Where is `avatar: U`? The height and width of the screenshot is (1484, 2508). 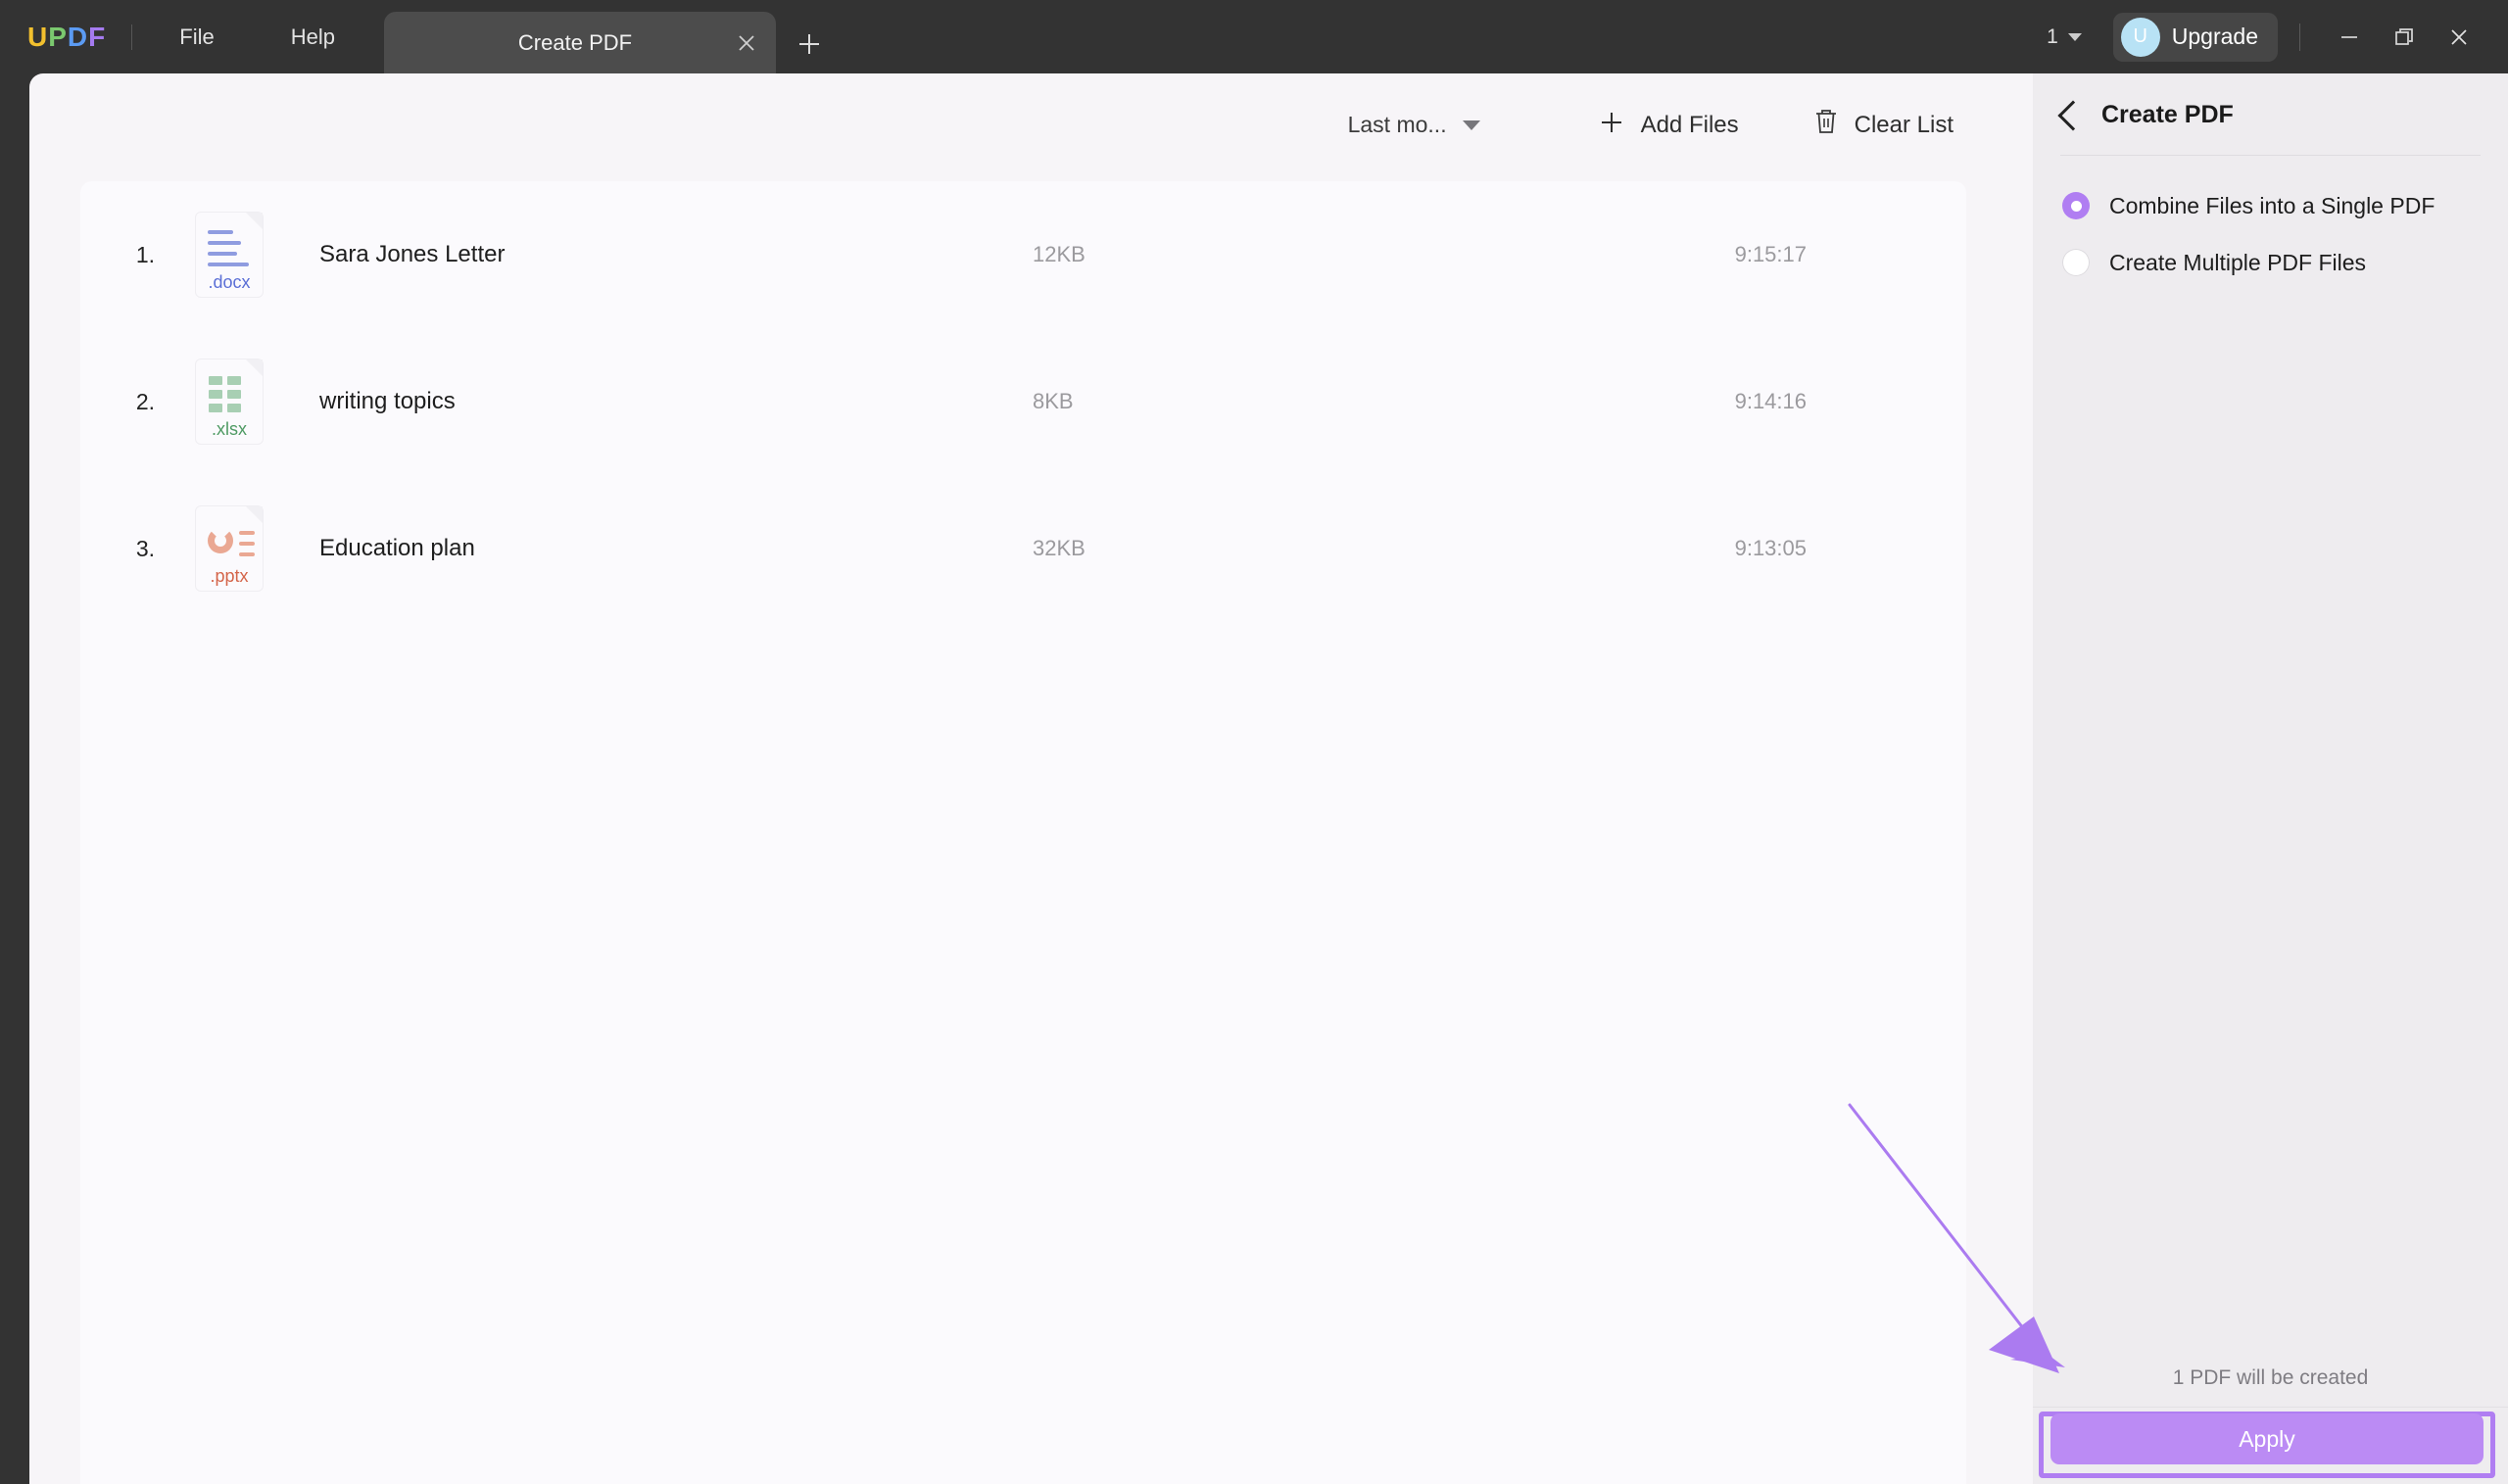
avatar: U is located at coordinates (2140, 37).